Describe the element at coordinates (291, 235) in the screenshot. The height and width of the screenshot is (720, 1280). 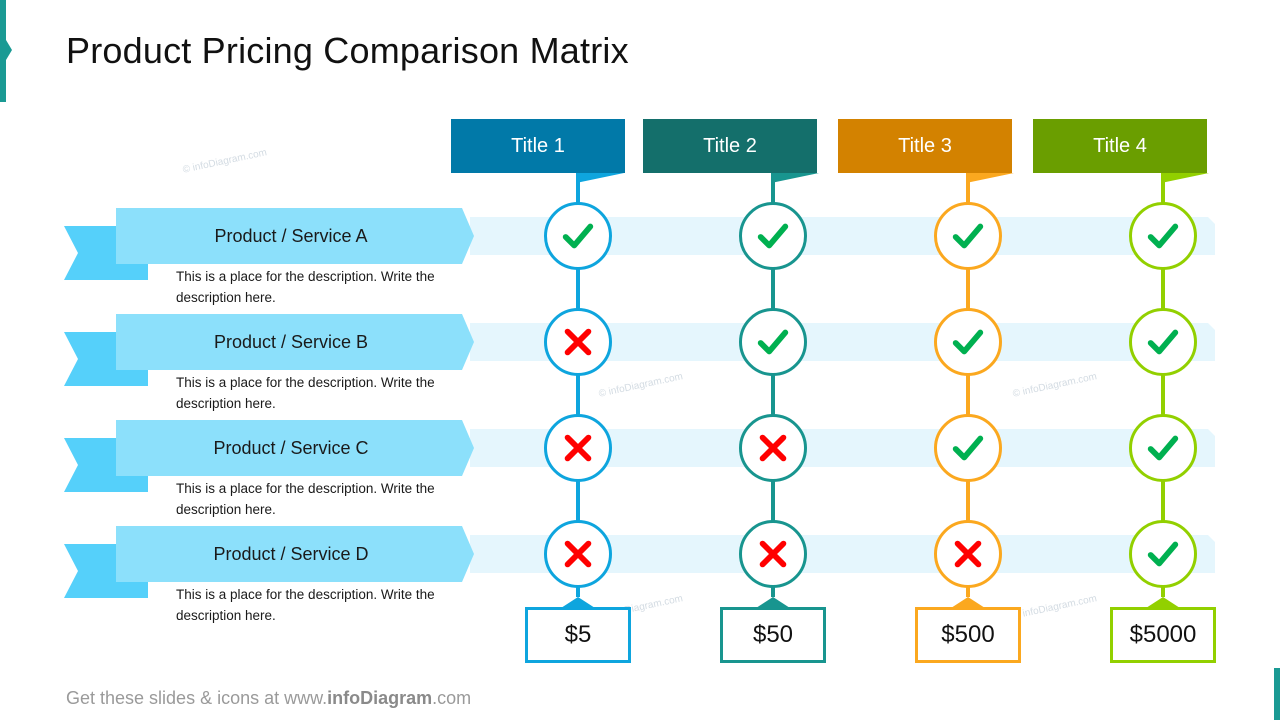
I see `row-label: Product / Service A` at that location.